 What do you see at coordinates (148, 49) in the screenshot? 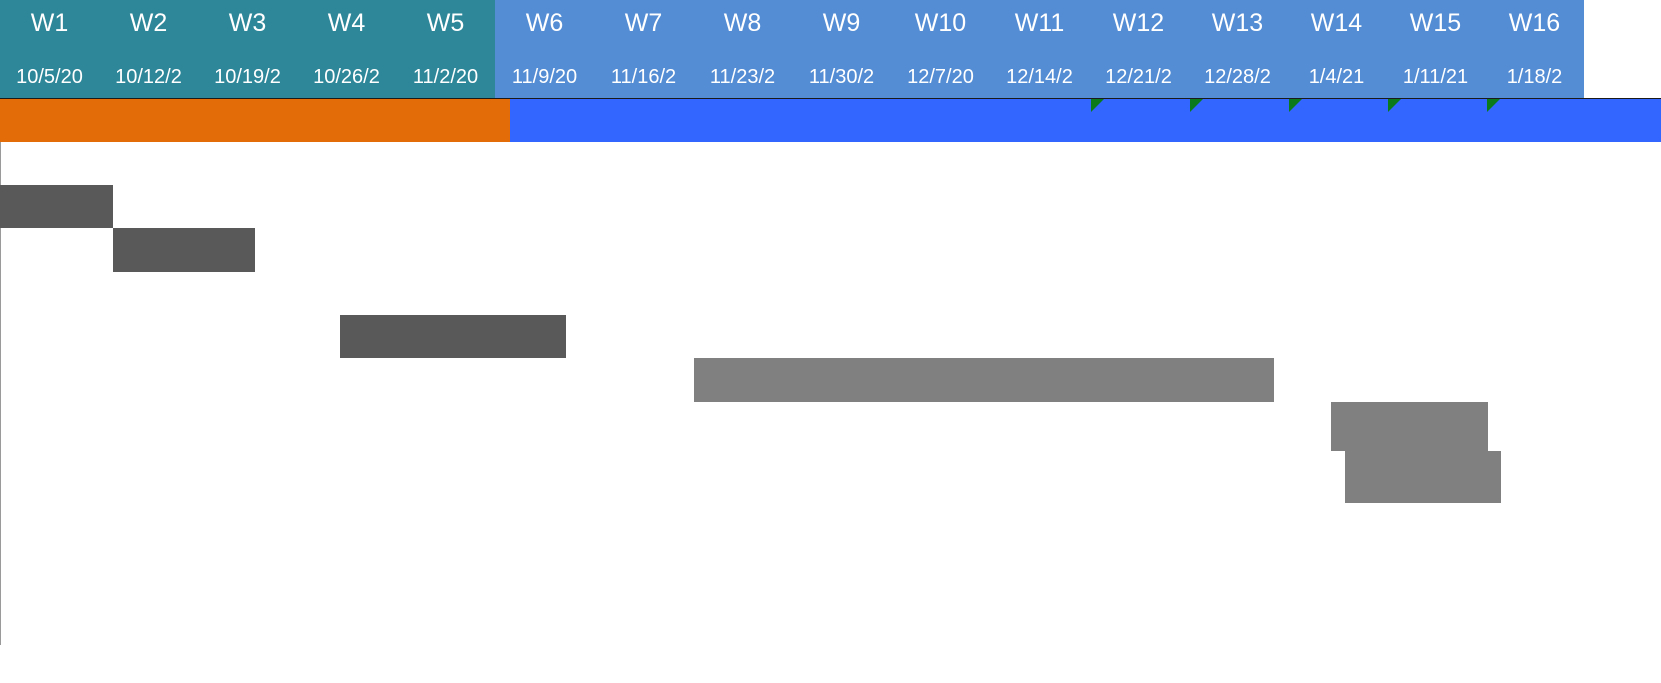
I see `week-header-w2: W2 10/12/2` at bounding box center [148, 49].